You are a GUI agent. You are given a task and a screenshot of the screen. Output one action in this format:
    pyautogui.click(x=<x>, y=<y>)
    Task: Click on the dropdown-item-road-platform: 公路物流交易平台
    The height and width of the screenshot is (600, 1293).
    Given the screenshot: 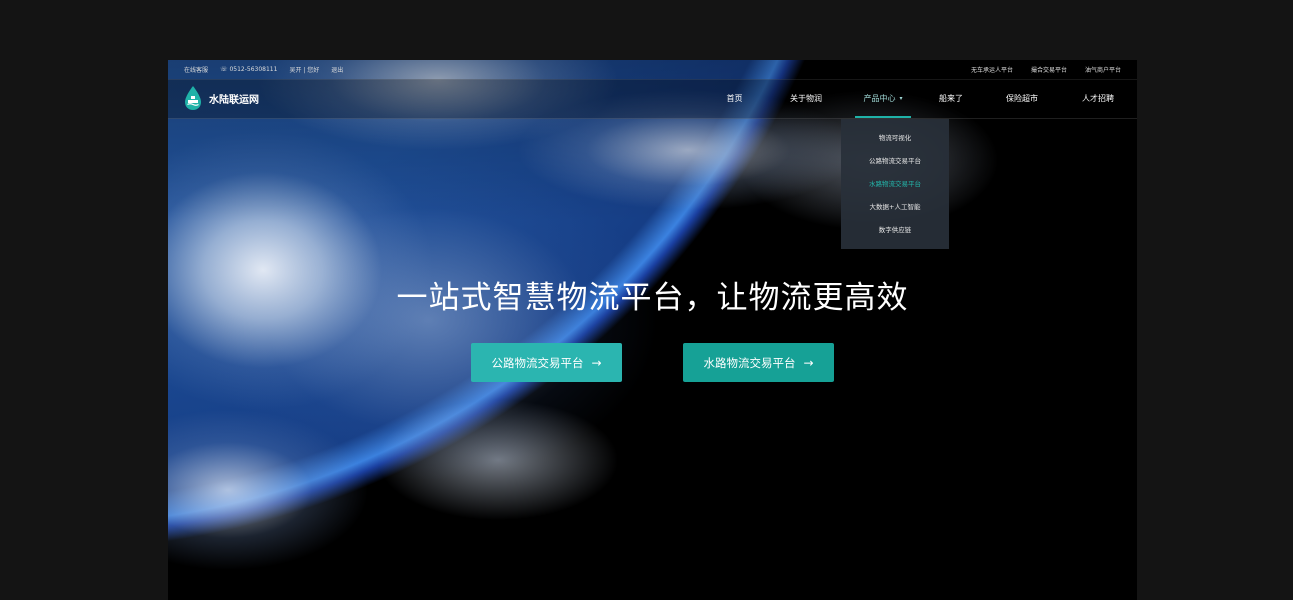 What is the action you would take?
    pyautogui.click(x=895, y=159)
    